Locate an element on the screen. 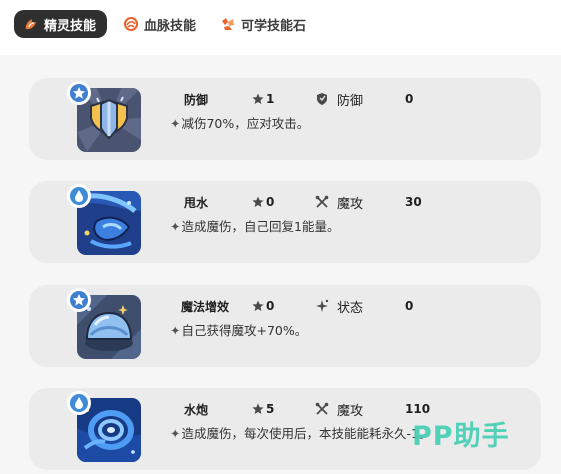  defense-category-icon is located at coordinates (322, 99).